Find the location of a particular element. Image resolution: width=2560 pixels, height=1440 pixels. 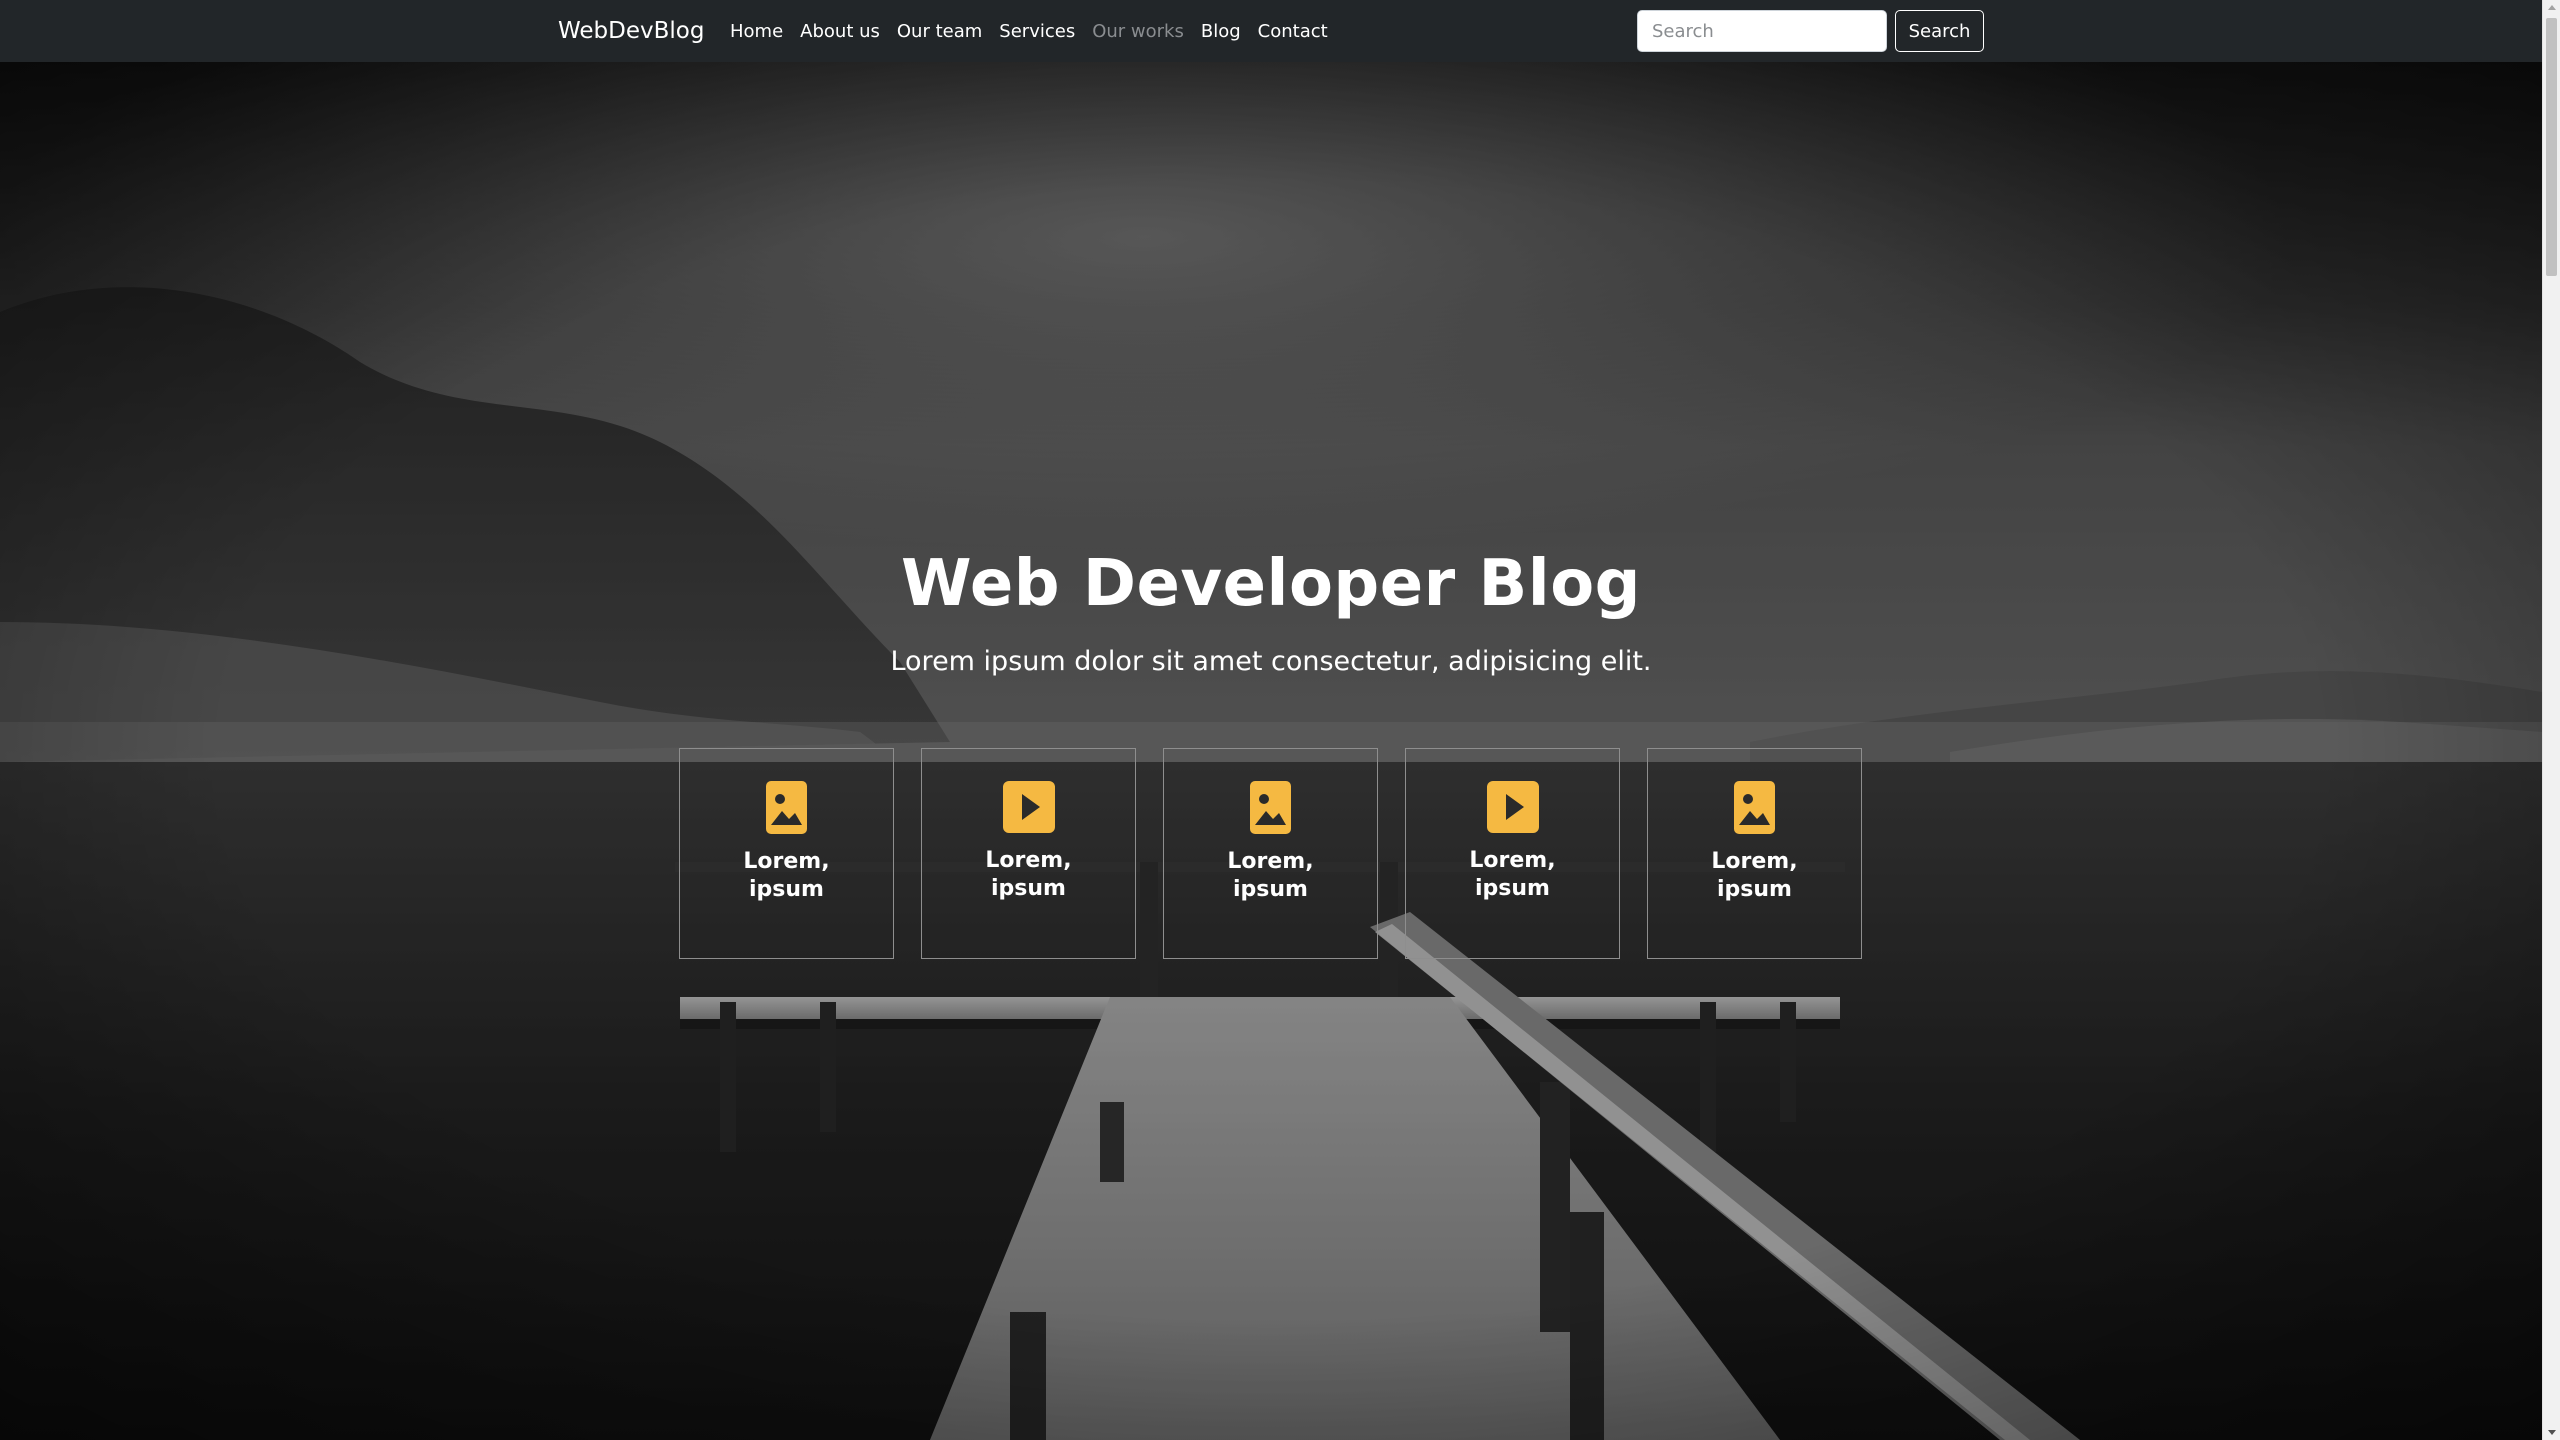

nav-link-our-team: Our team is located at coordinates (939, 31).